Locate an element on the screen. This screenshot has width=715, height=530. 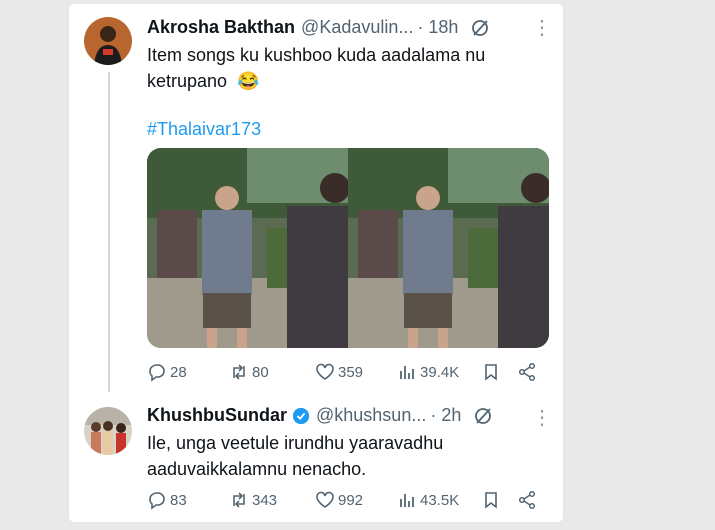
like-button: 359 is located at coordinates (356, 372).